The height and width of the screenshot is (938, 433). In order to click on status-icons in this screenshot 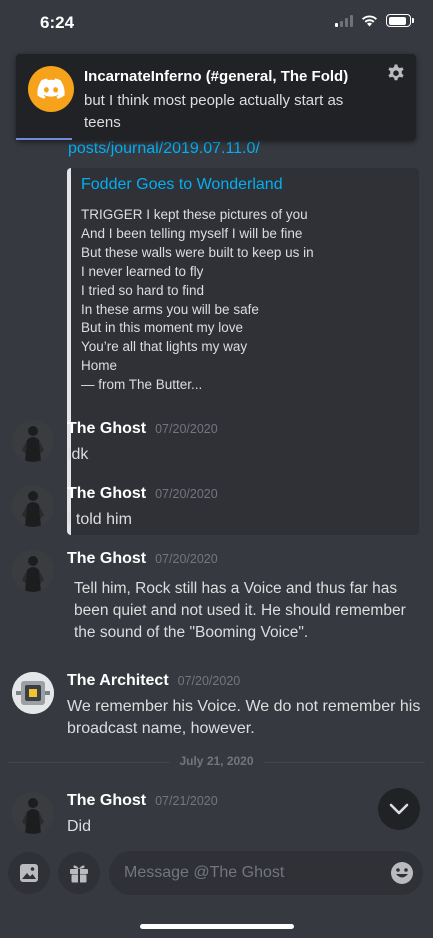, I will do `click(374, 20)`.